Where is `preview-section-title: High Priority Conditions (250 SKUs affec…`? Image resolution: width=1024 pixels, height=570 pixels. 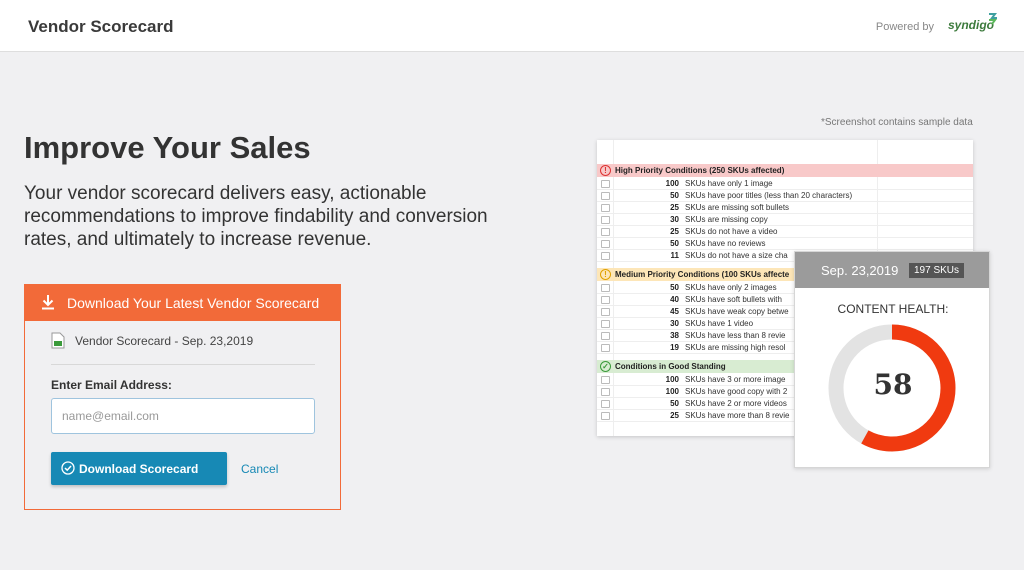 preview-section-title: High Priority Conditions (250 SKUs affec… is located at coordinates (700, 170).